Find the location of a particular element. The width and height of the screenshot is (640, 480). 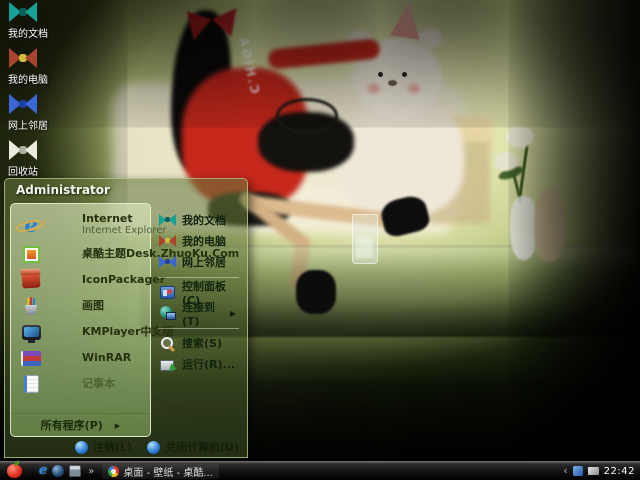

desktop-icon-label: 我的电脑 is located at coordinates (28, 80).